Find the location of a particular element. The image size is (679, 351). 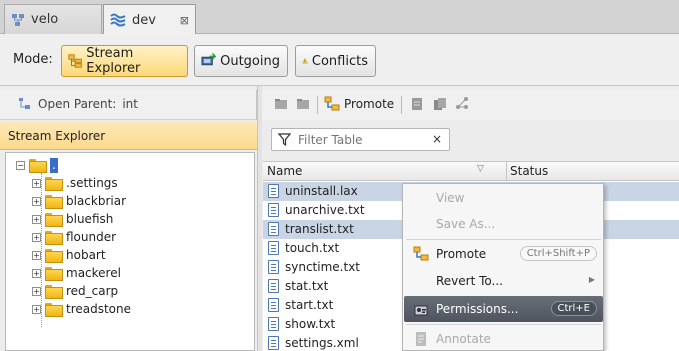

column-header-name: Name is located at coordinates (284, 171).